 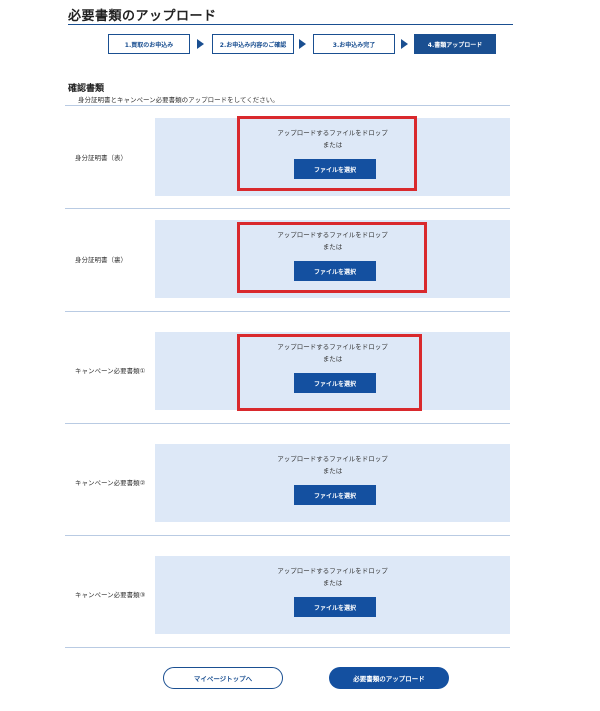 What do you see at coordinates (142, 16) in the screenshot?
I see `page-title: 必要書類のアップロード` at bounding box center [142, 16].